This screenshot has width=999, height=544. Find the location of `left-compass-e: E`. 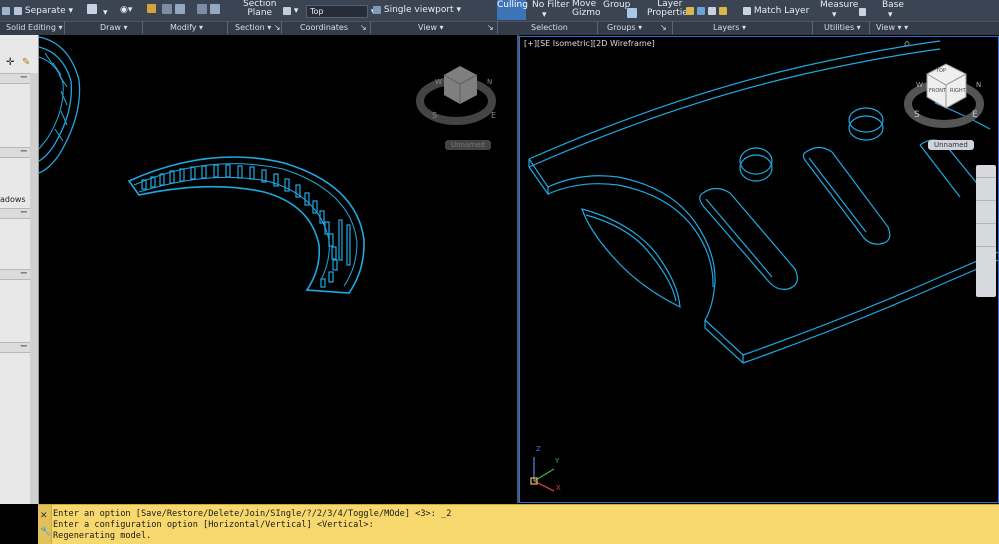

left-compass-e: E is located at coordinates (493, 115).